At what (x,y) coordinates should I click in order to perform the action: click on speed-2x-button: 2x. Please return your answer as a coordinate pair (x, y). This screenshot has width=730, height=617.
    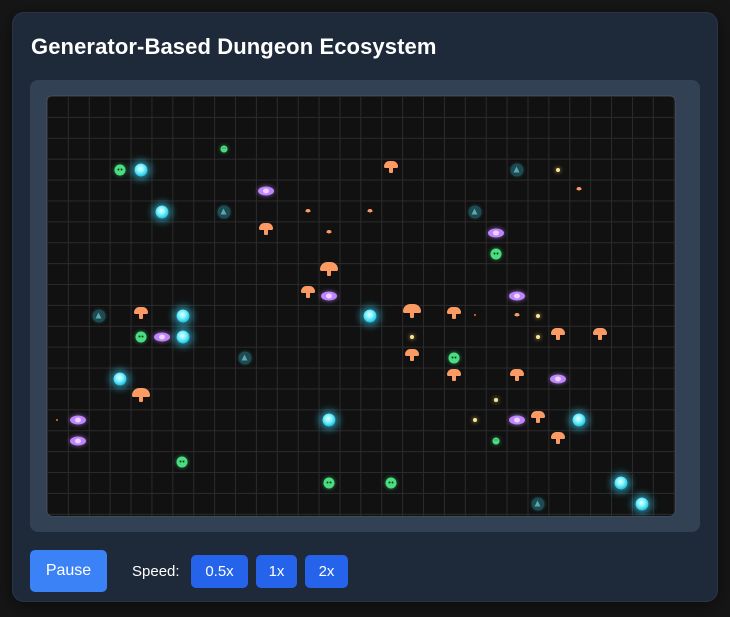
    Looking at the image, I should click on (326, 571).